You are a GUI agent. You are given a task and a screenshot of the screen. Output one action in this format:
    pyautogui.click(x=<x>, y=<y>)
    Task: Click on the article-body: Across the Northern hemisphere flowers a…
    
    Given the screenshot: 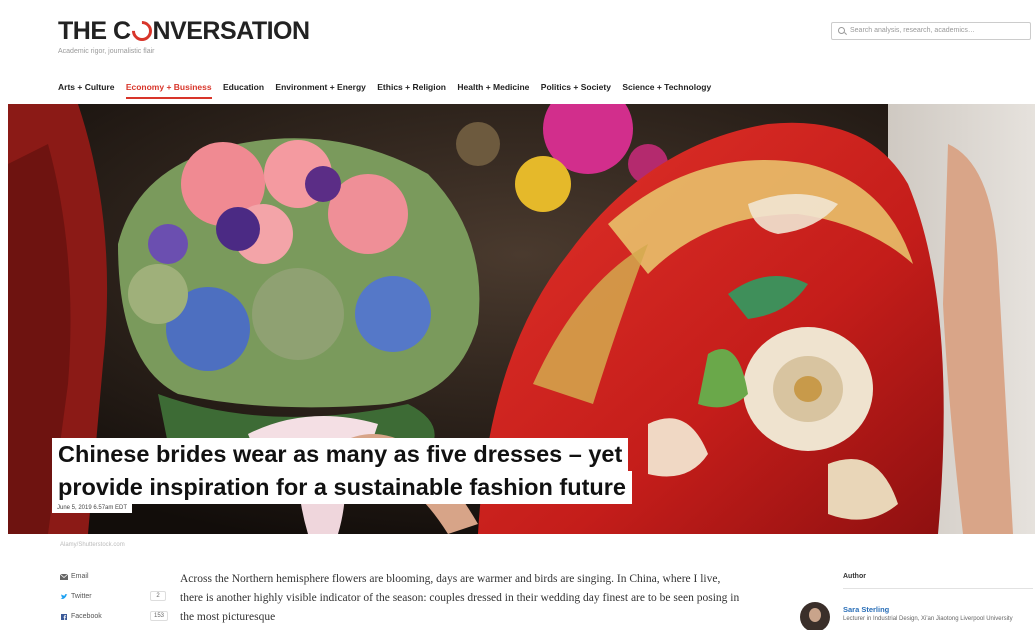 What is the action you would take?
    pyautogui.click(x=460, y=598)
    